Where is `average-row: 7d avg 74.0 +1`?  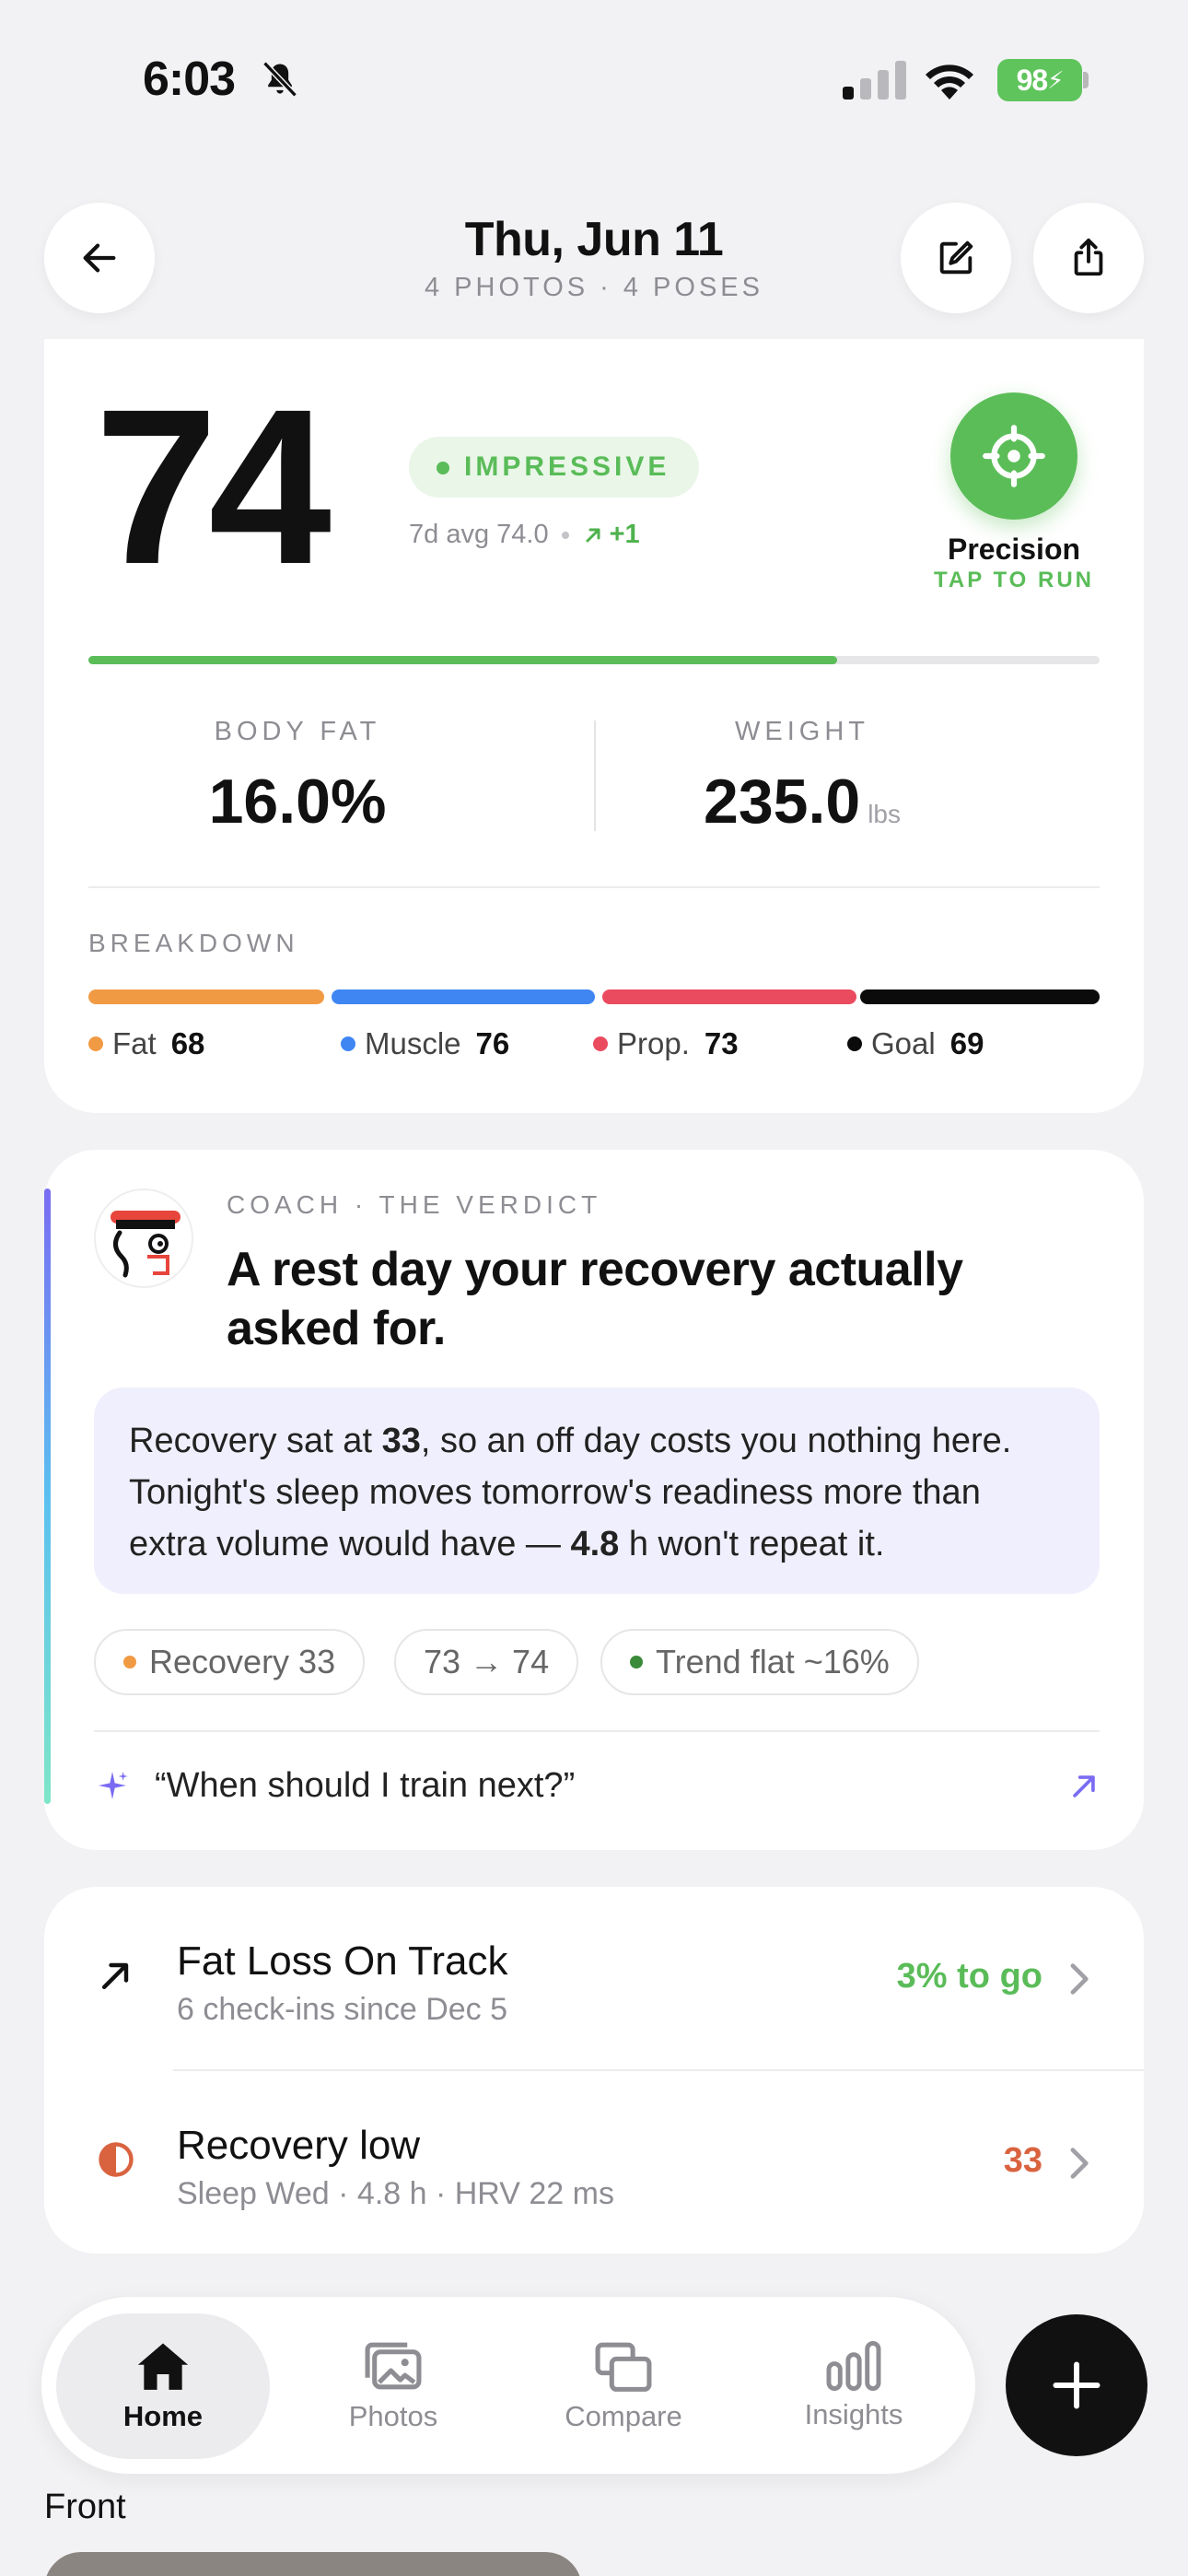
average-row: 7d avg 74.0 +1 is located at coordinates (524, 535).